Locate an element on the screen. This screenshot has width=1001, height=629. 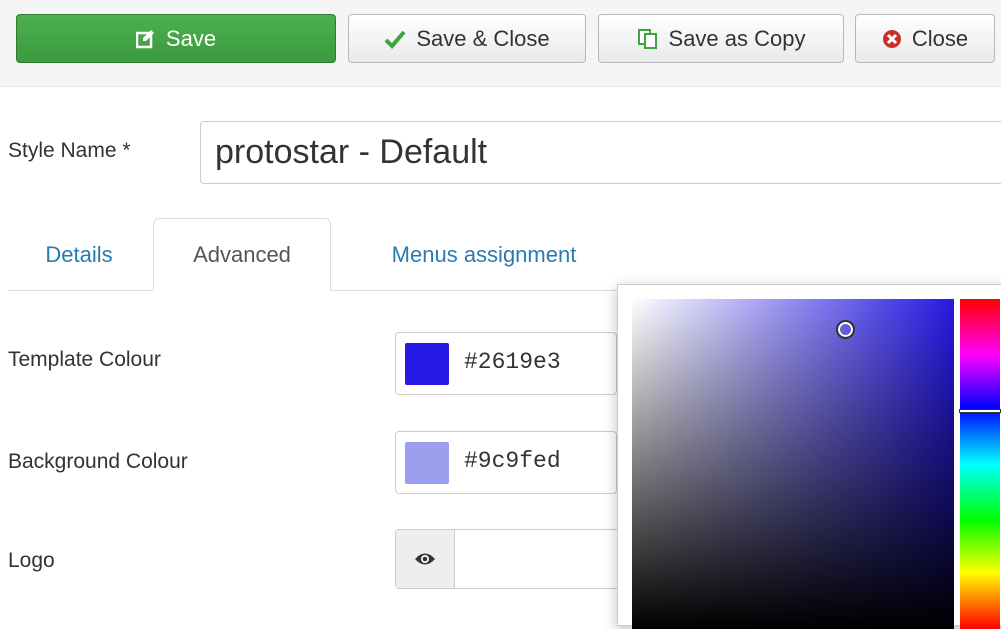
save-and-close-button: Save & Close is located at coordinates (467, 38).